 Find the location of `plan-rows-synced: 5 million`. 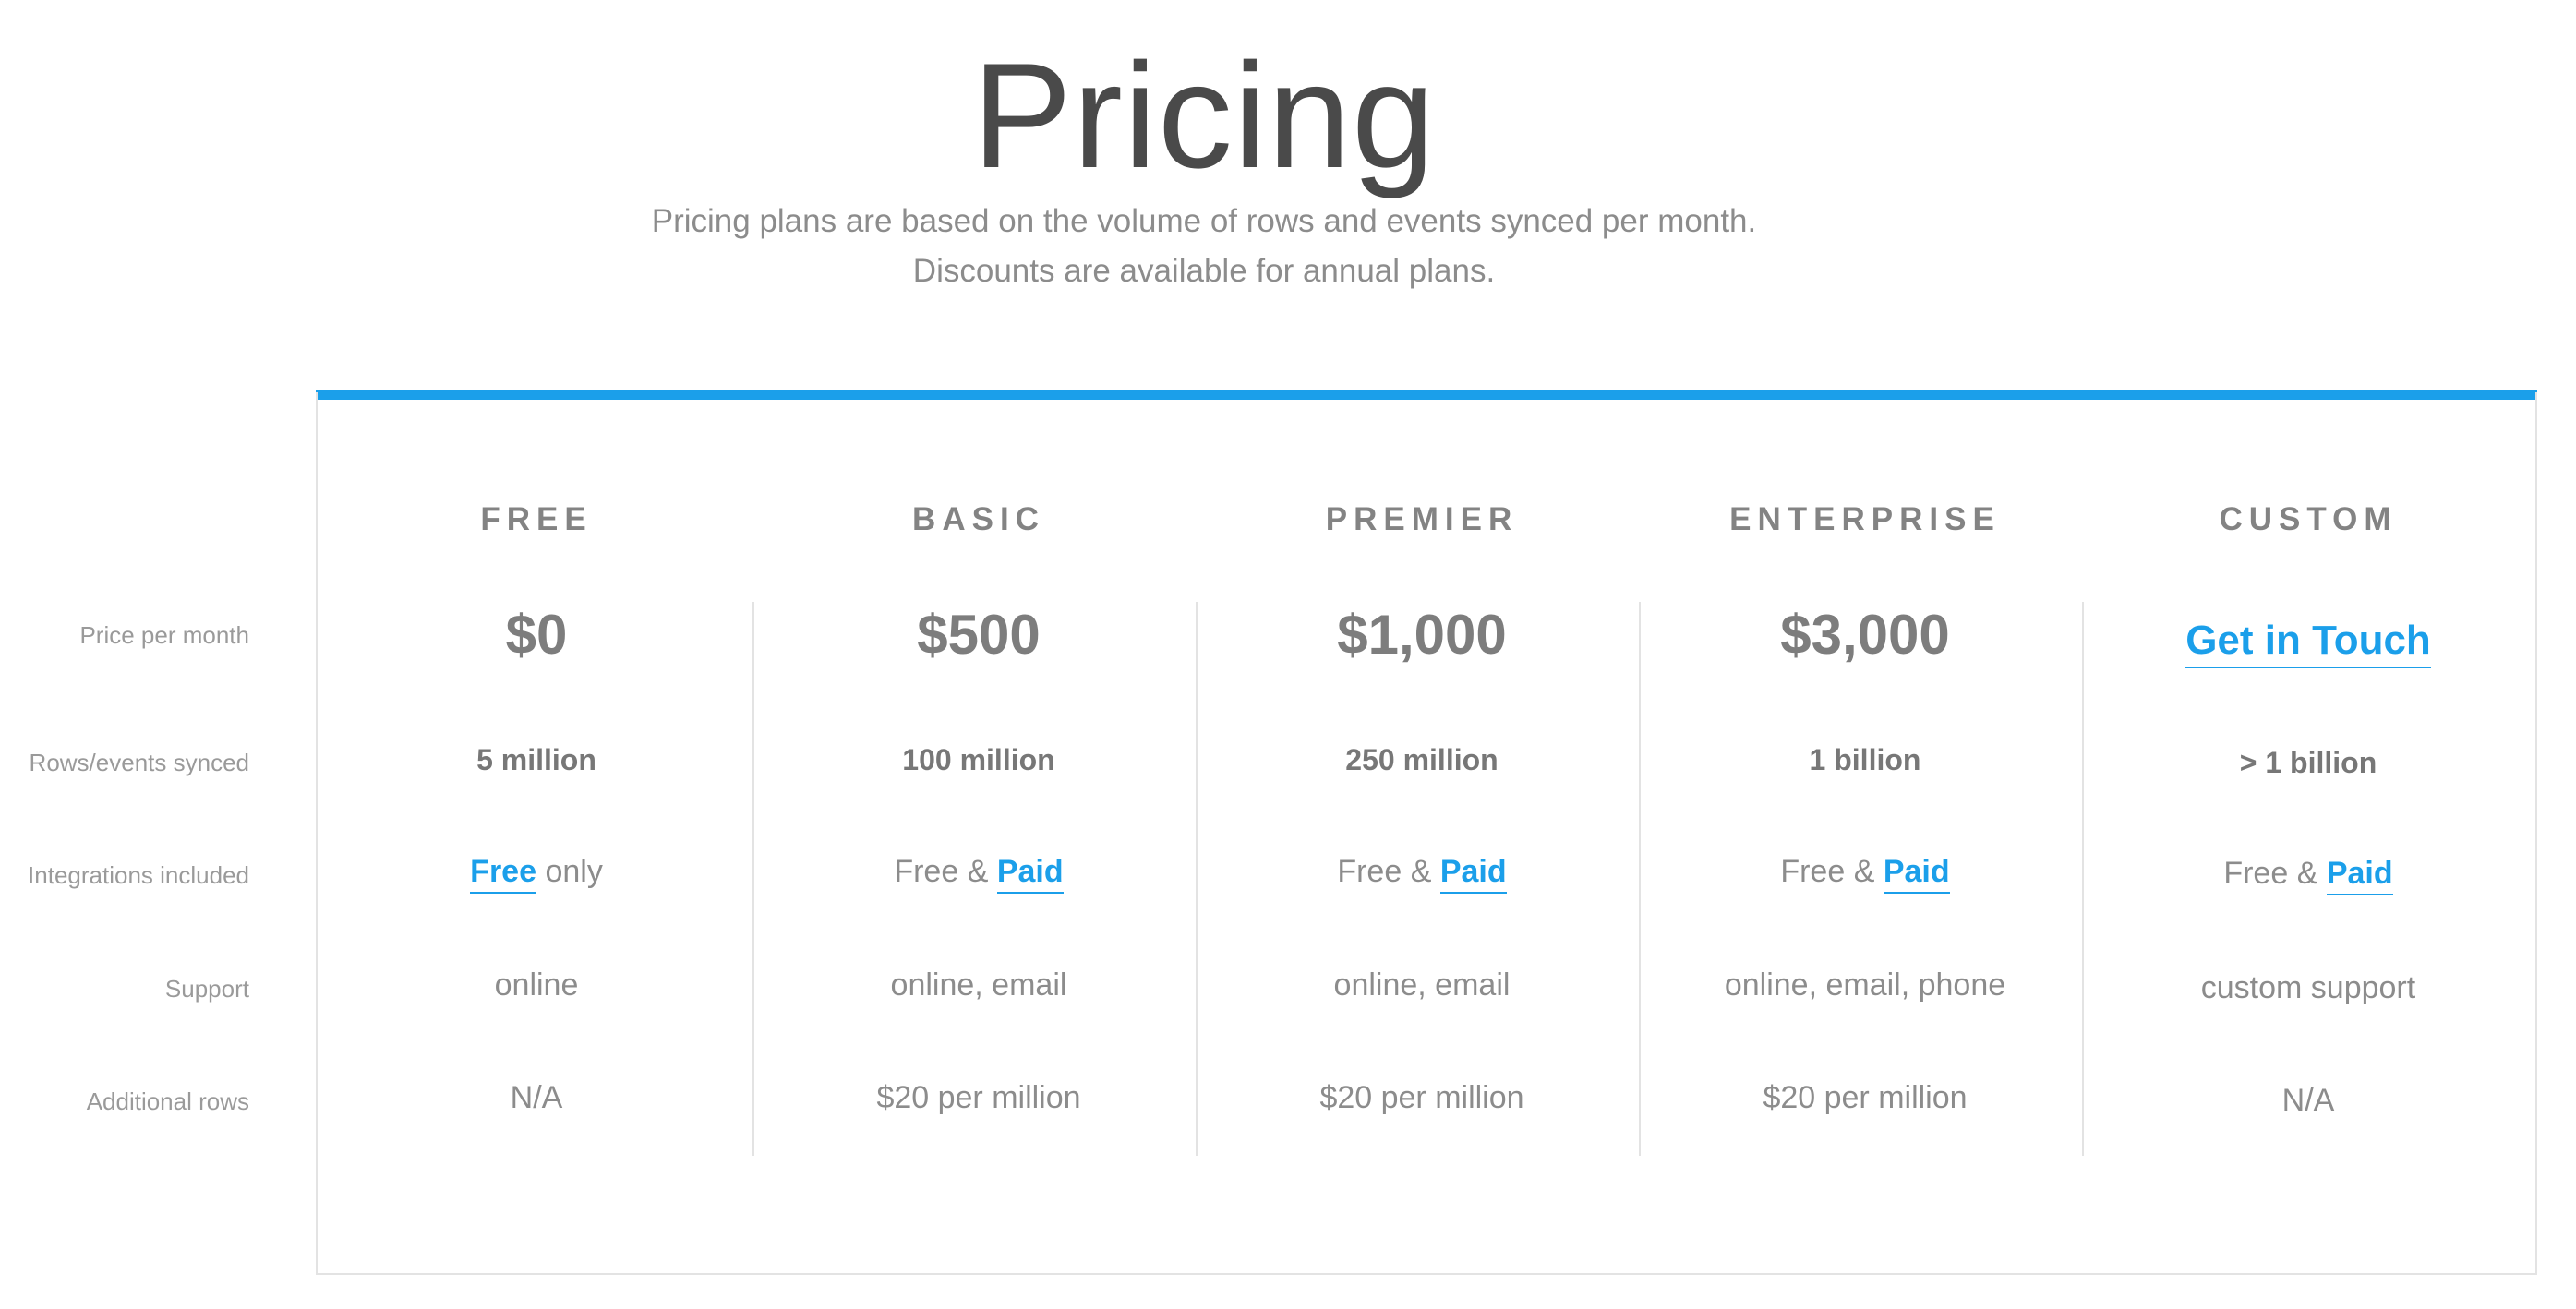

plan-rows-synced: 5 million is located at coordinates (536, 759).